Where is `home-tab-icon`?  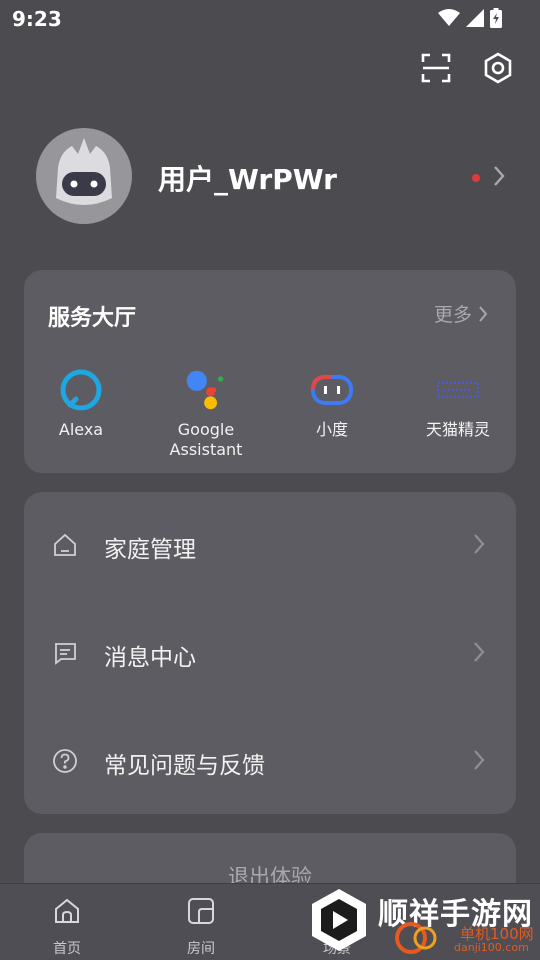 home-tab-icon is located at coordinates (67, 910).